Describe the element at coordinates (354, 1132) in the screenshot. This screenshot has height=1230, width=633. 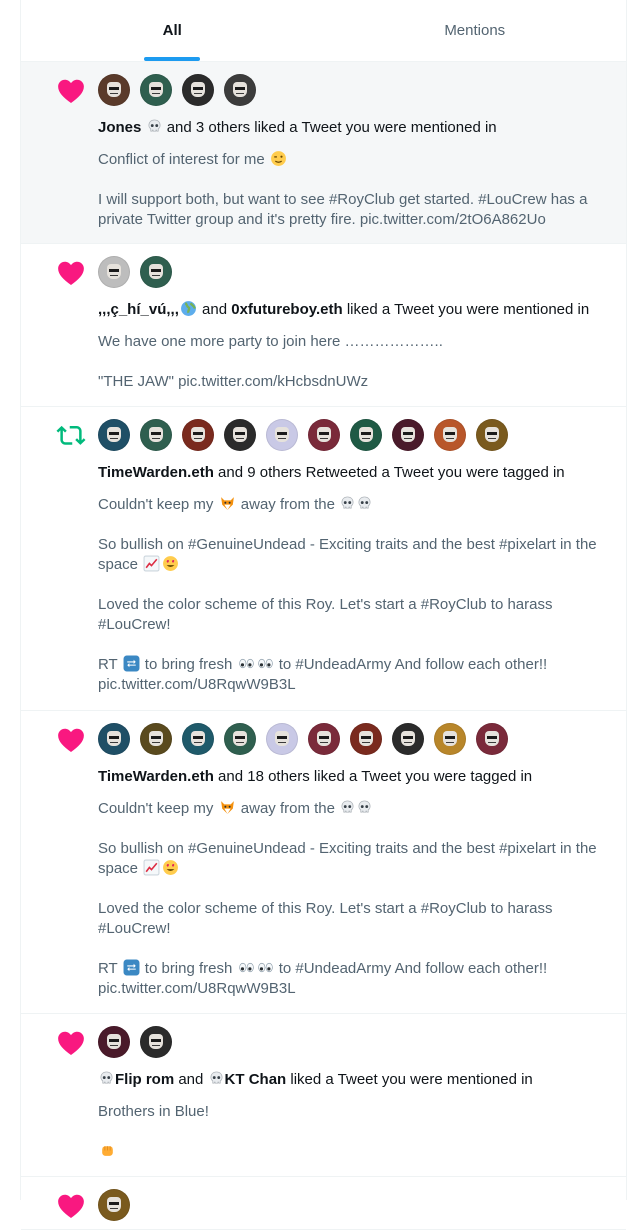
I see `tweet-preview: Brothers in Blue!` at that location.